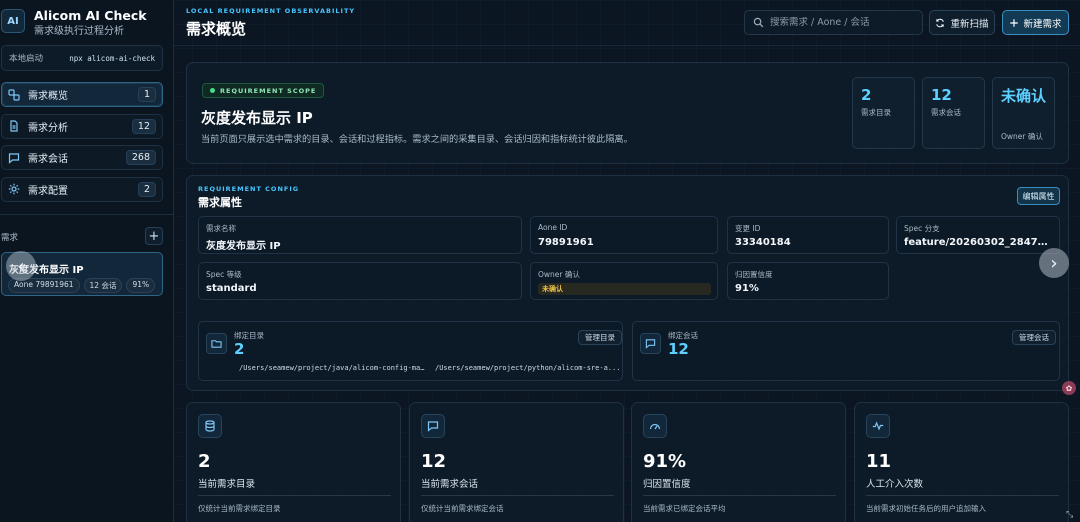 This screenshot has height=522, width=1080. I want to click on local-launch-box: 本地启动 npx alicom-ai-check, so click(82, 58).